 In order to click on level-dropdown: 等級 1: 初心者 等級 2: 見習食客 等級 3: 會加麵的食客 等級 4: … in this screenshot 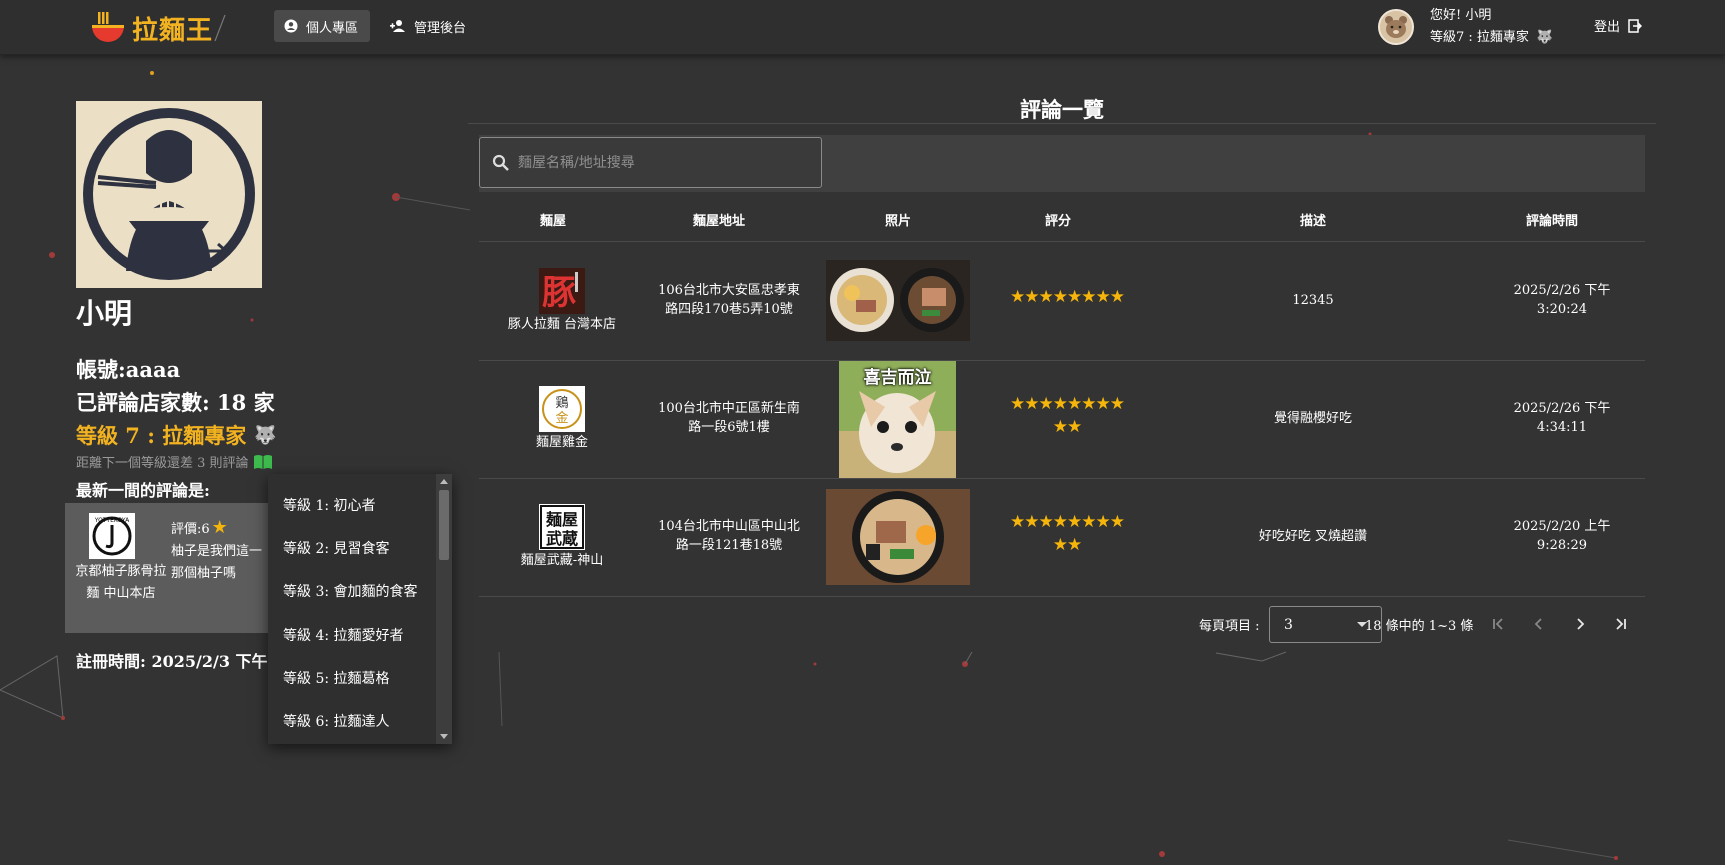, I will do `click(360, 609)`.